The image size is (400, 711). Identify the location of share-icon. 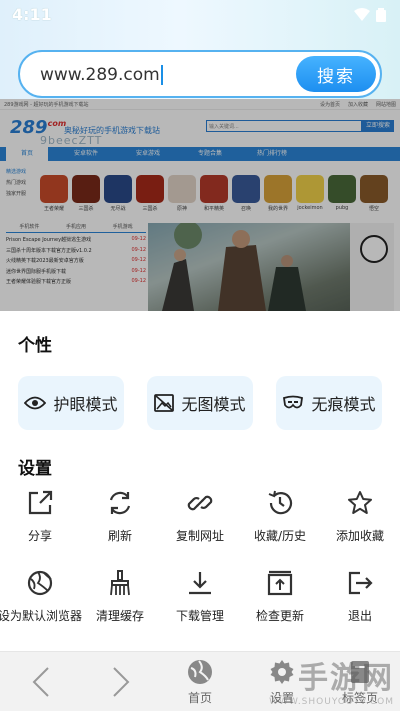
(40, 502).